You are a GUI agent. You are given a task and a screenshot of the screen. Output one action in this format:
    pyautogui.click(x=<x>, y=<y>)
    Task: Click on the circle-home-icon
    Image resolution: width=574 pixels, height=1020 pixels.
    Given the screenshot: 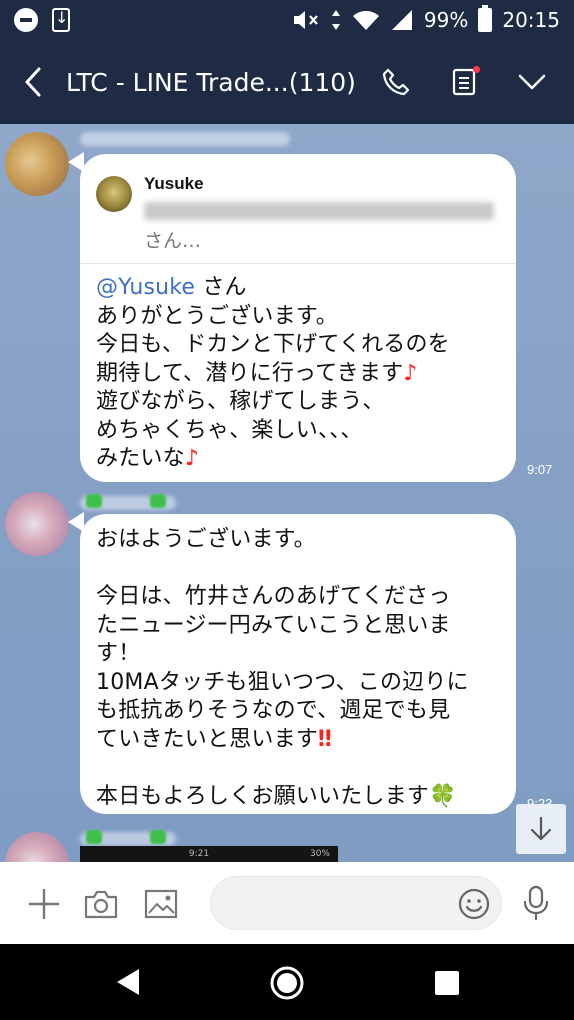 What is the action you would take?
    pyautogui.click(x=287, y=983)
    